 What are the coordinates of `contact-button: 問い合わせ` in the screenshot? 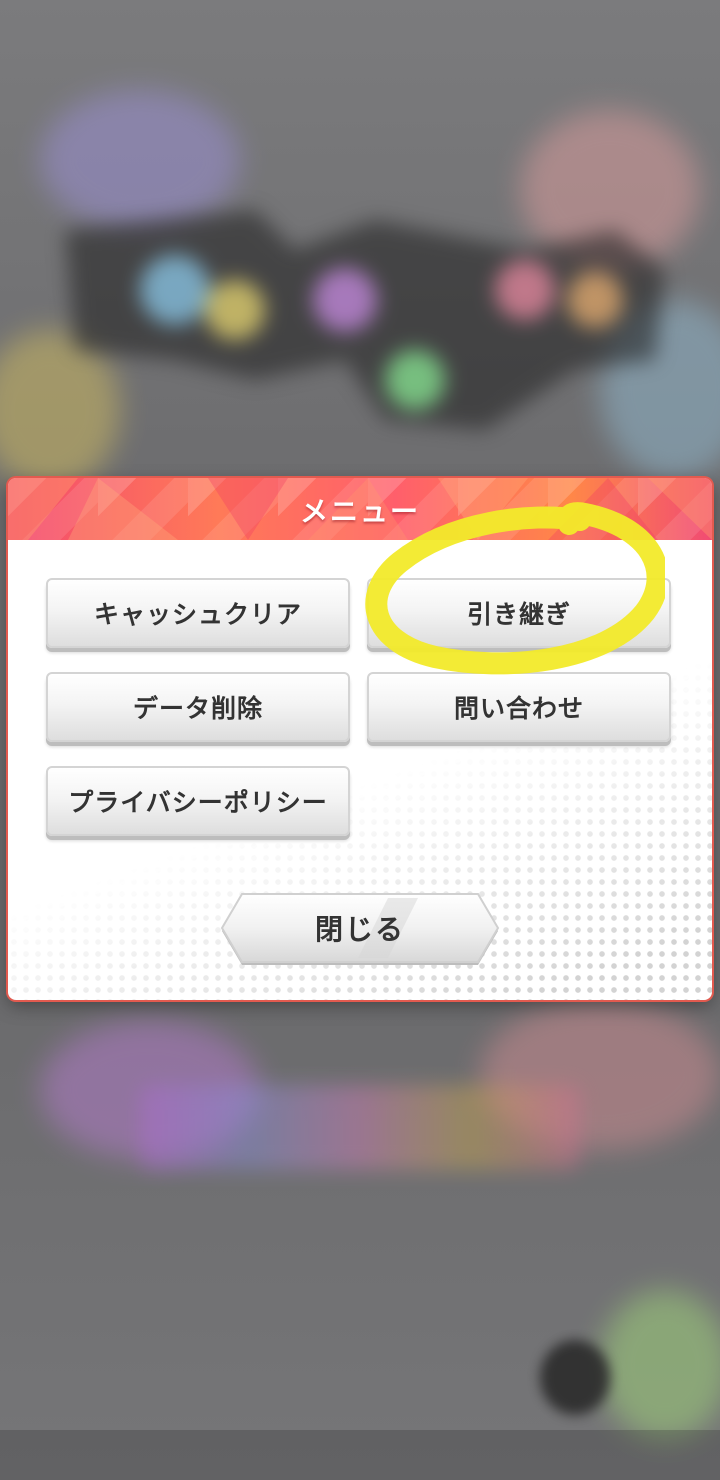 It's located at (519, 707).